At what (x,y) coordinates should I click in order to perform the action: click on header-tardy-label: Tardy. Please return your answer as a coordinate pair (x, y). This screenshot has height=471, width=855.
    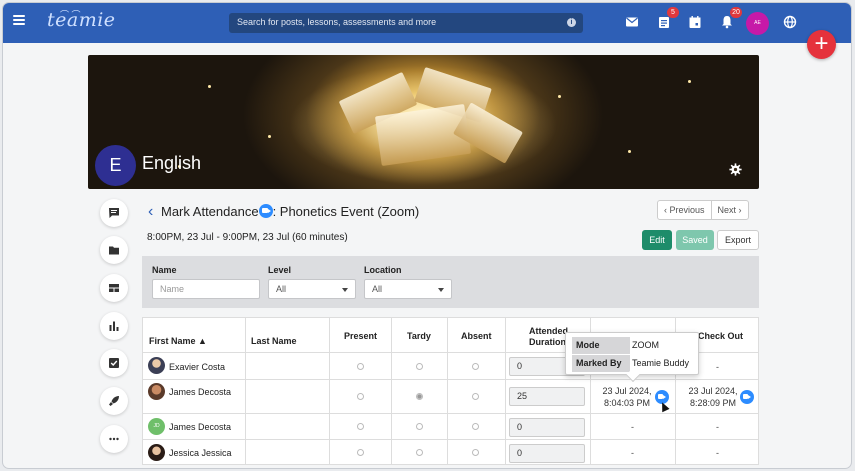
    Looking at the image, I should click on (419, 336).